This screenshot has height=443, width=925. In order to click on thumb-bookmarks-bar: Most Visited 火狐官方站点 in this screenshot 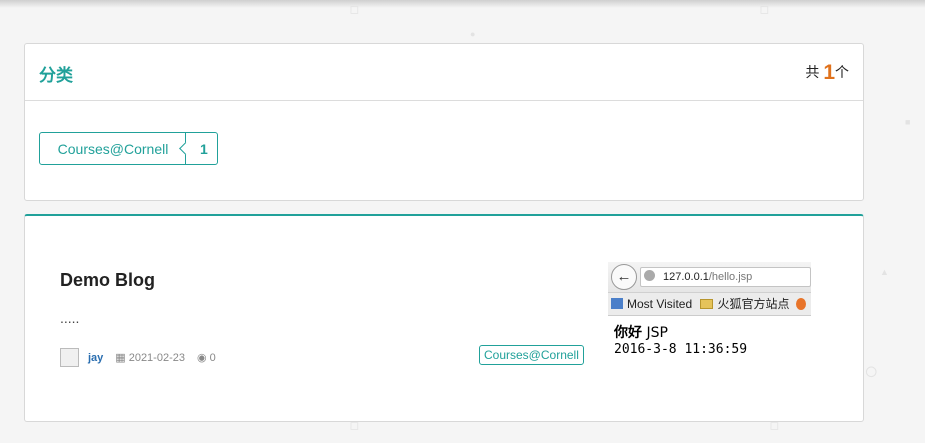, I will do `click(709, 304)`.